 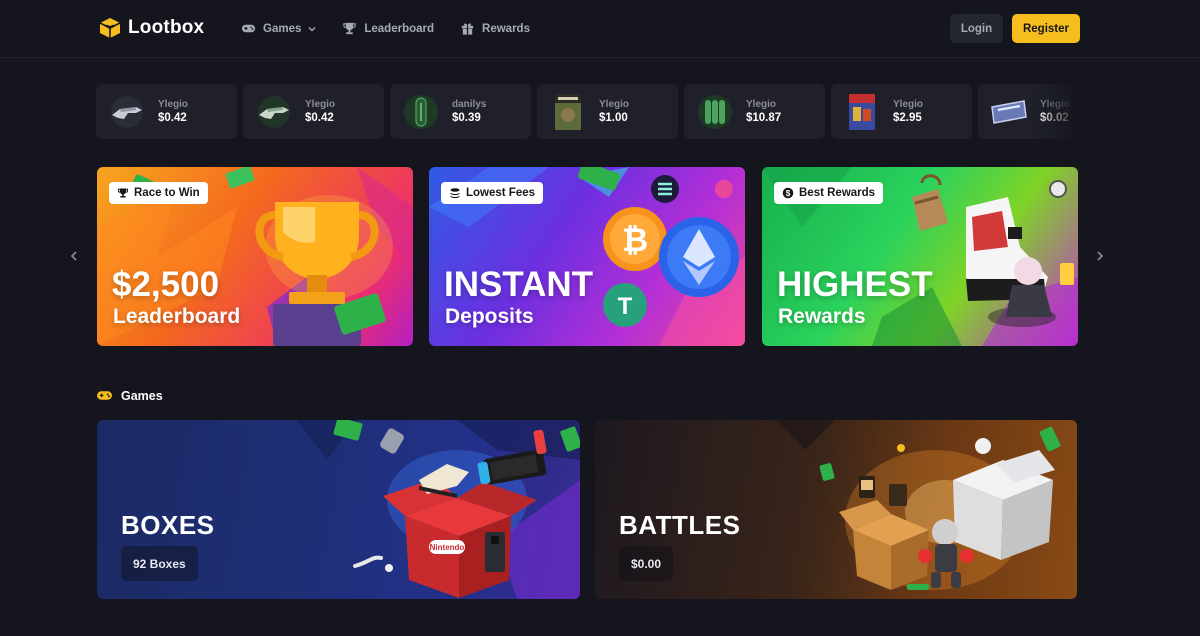 I want to click on login-button: Login, so click(x=976, y=28).